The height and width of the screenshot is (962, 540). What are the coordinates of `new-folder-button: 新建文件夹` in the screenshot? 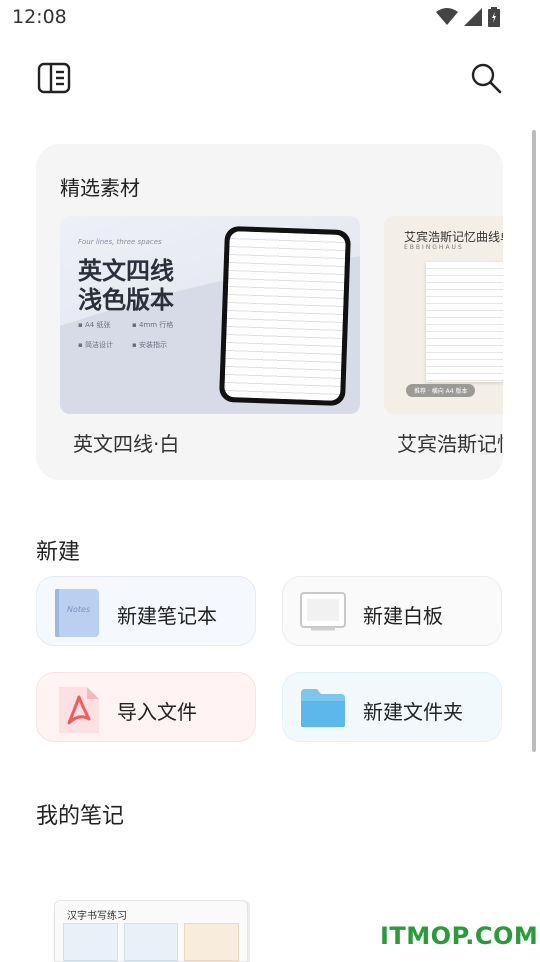 It's located at (392, 707).